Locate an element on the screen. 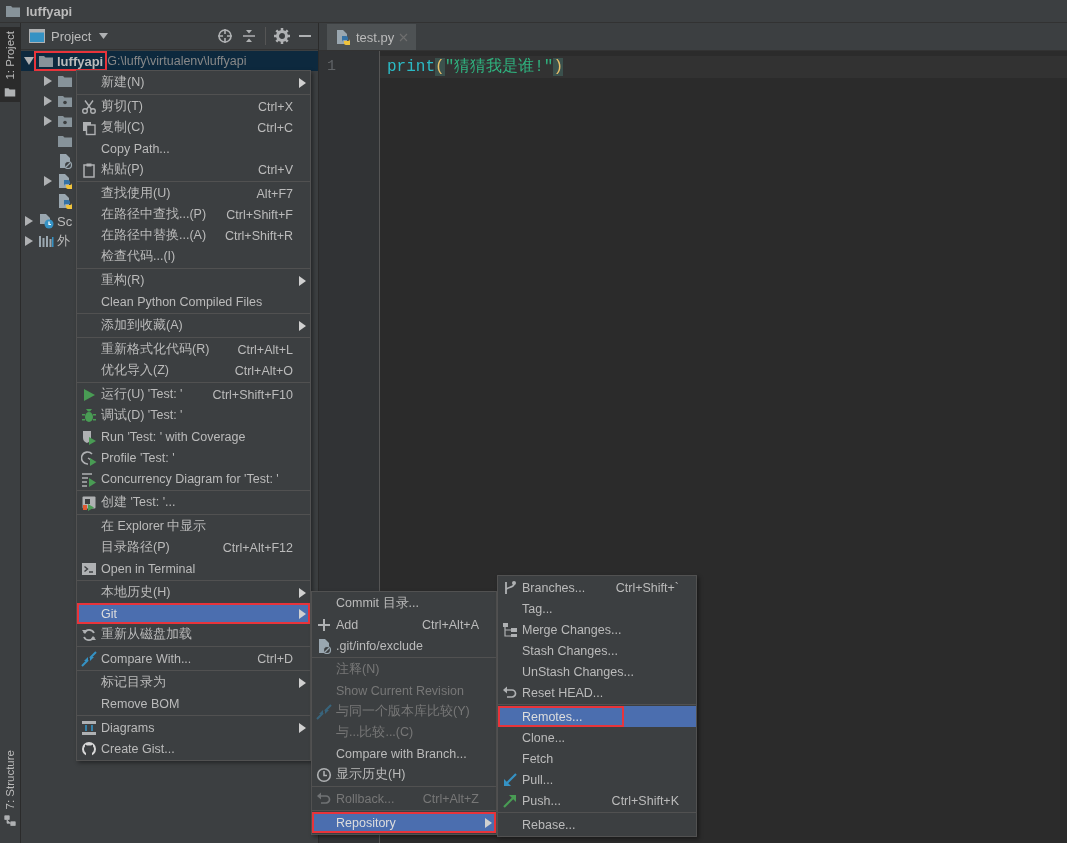  shortcut-label: Ctrl+Shift+R is located at coordinates (258, 235).